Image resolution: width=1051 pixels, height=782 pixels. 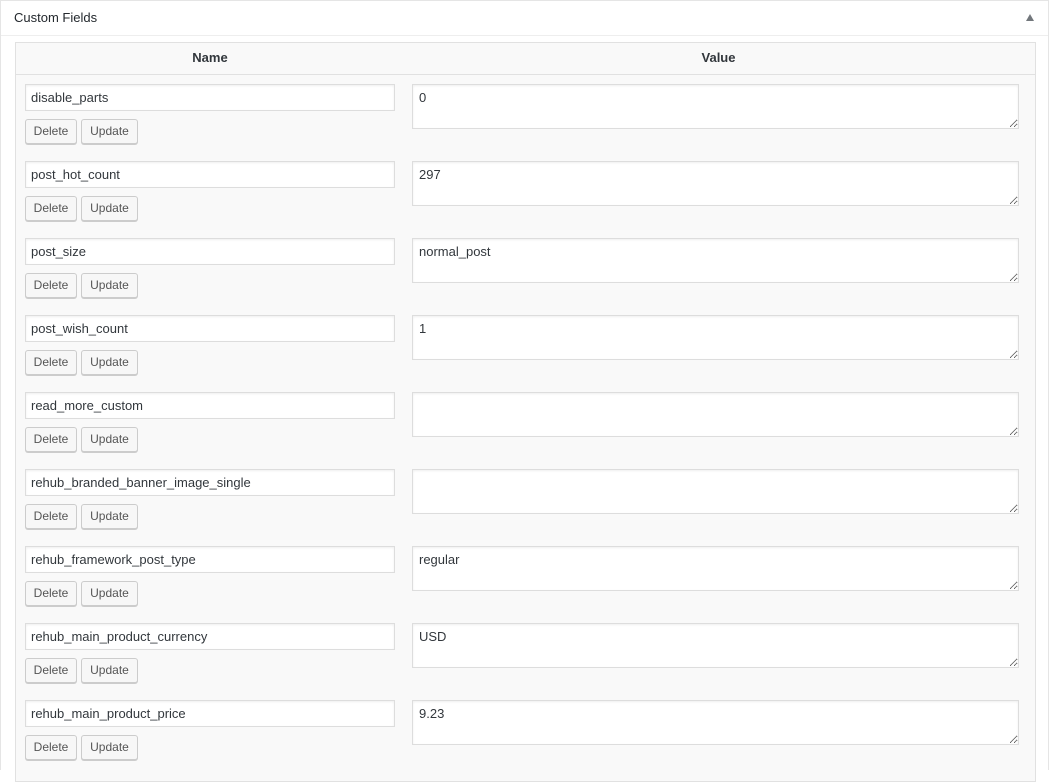 I want to click on field-value-textarea: regular, so click(x=715, y=568).